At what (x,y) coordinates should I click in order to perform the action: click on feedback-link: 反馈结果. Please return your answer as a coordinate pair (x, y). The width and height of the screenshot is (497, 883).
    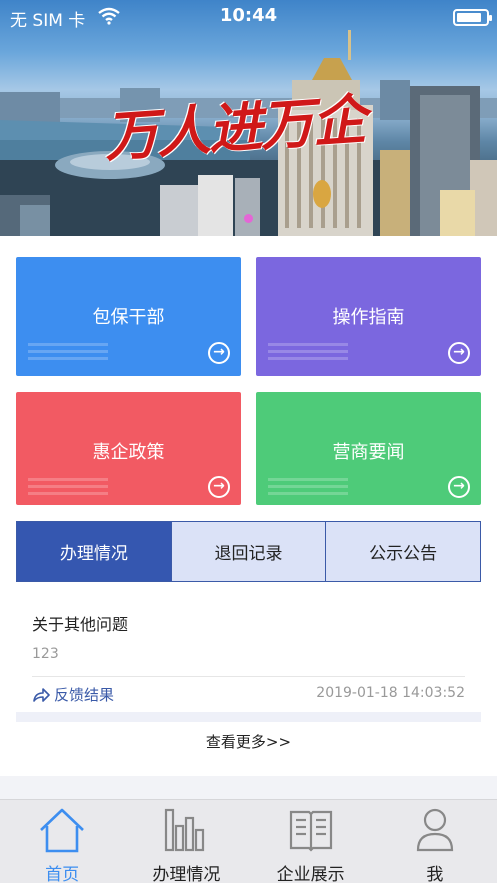
    Looking at the image, I should click on (73, 694).